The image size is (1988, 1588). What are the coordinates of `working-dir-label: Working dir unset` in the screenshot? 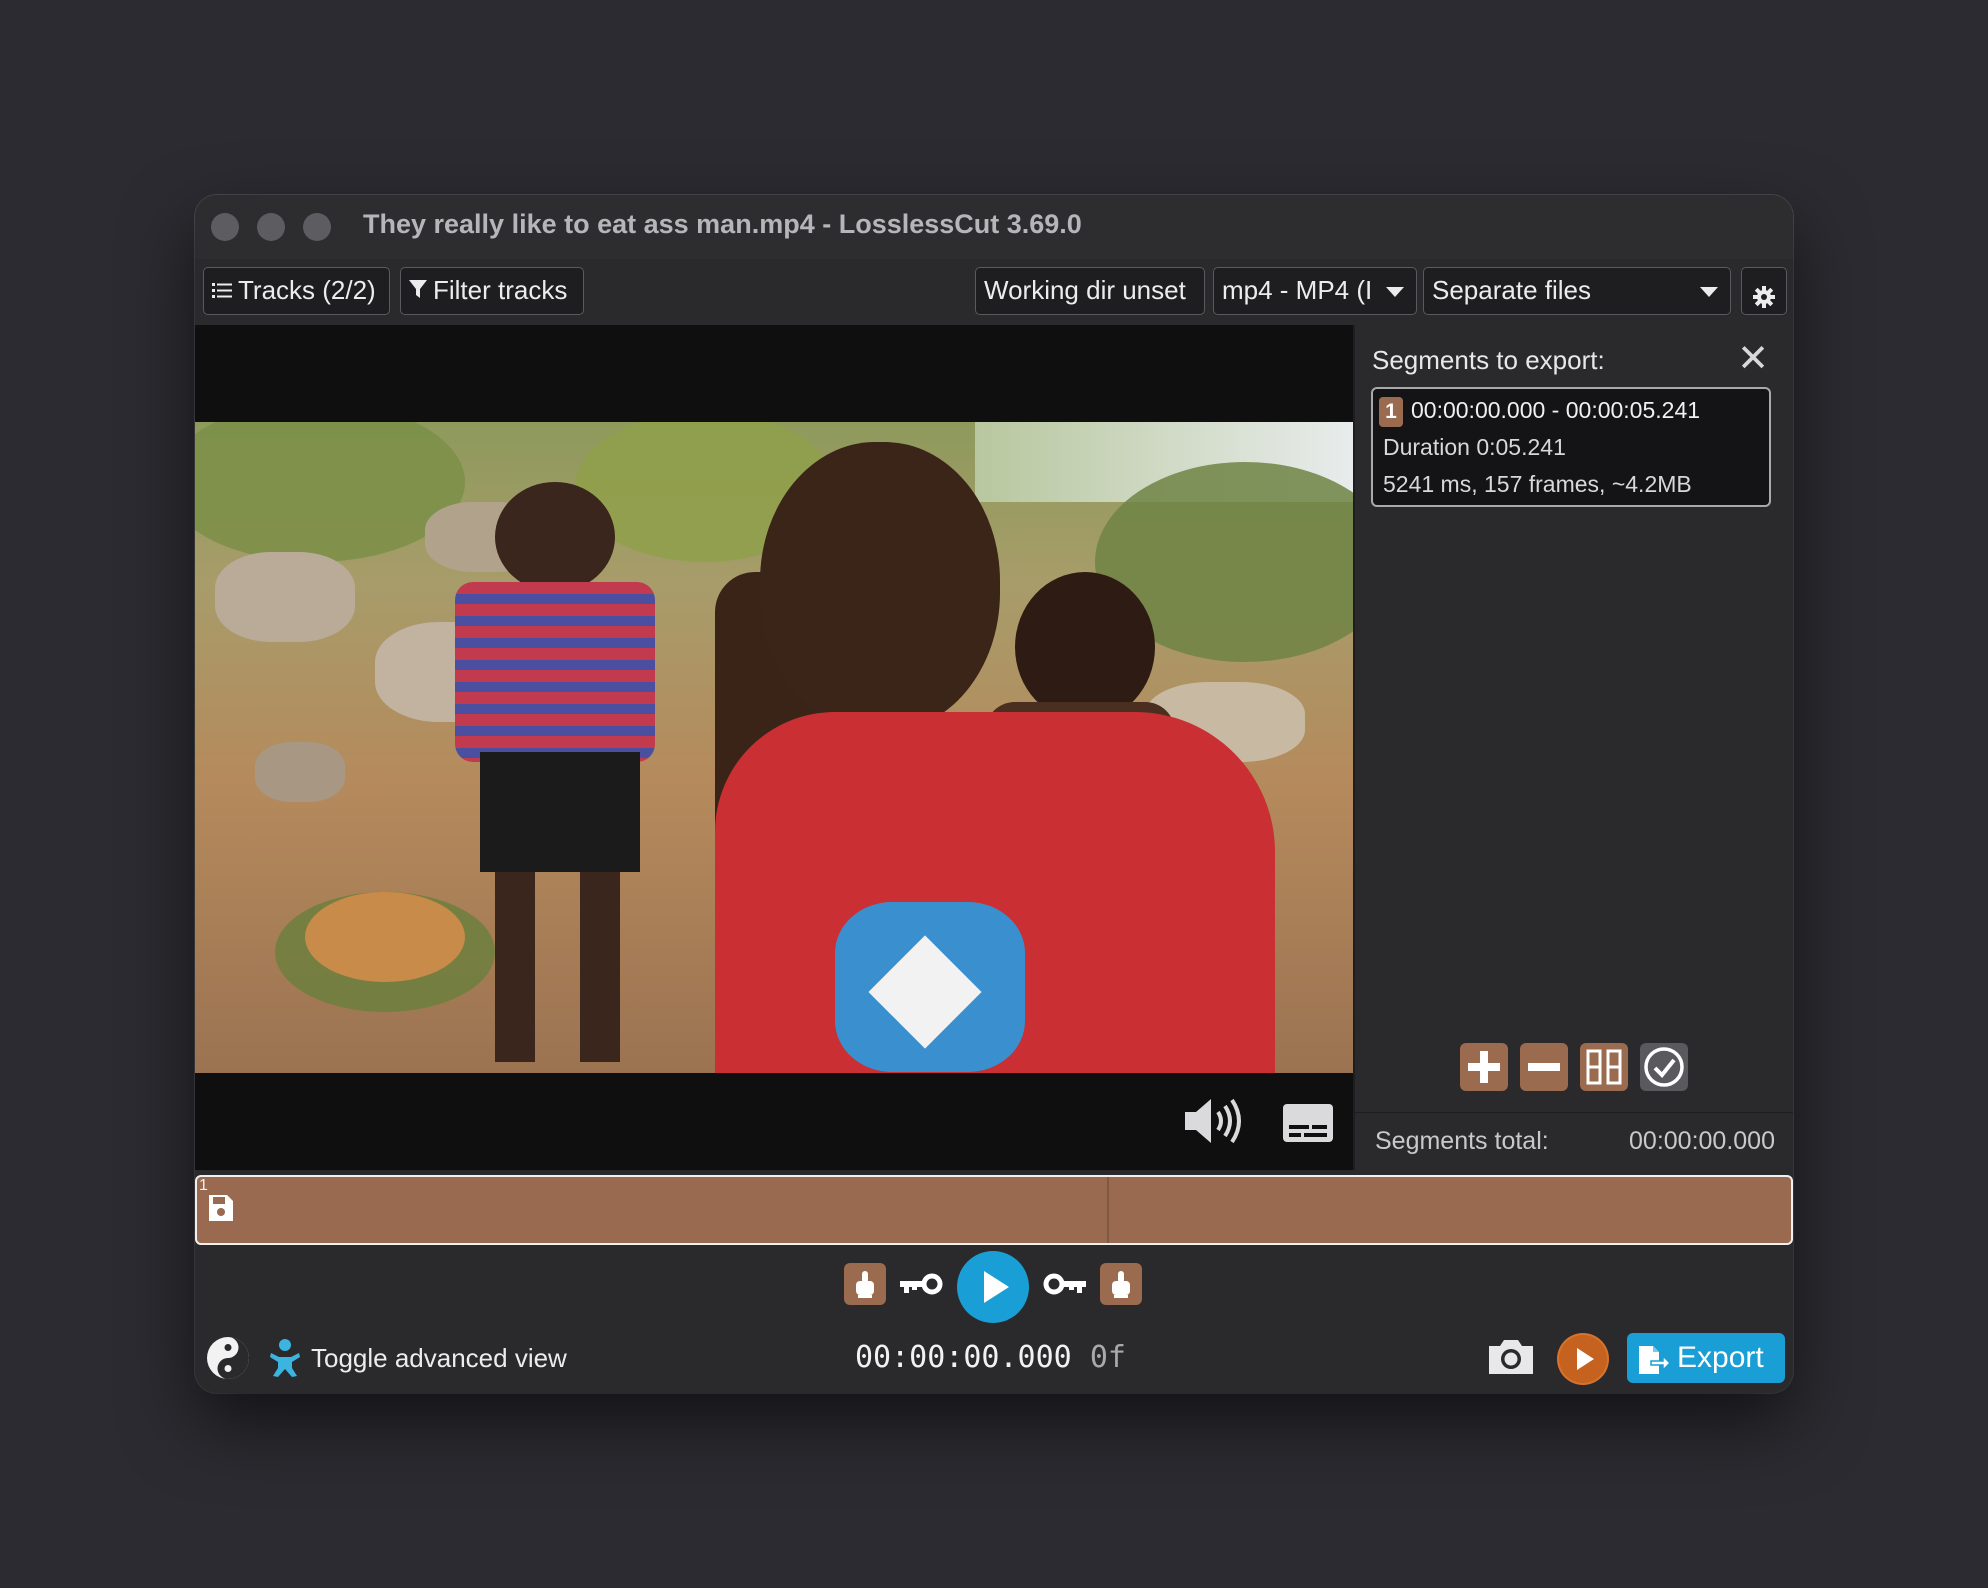 It's located at (1085, 290).